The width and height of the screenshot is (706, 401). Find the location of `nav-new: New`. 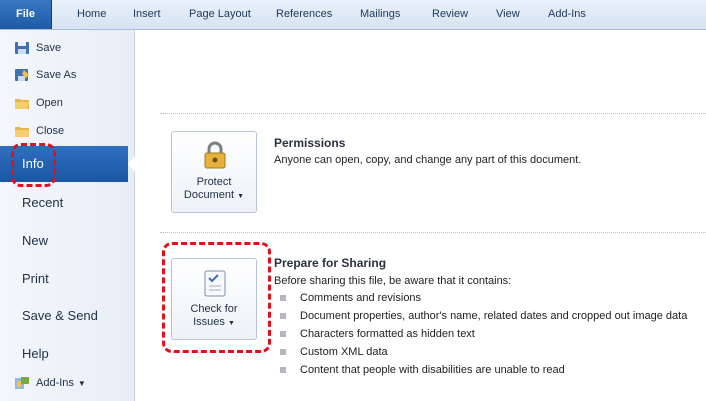

nav-new: New is located at coordinates (67, 241).